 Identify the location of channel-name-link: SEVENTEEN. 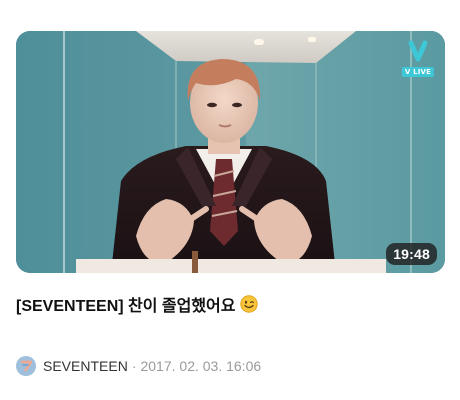
(85, 366).